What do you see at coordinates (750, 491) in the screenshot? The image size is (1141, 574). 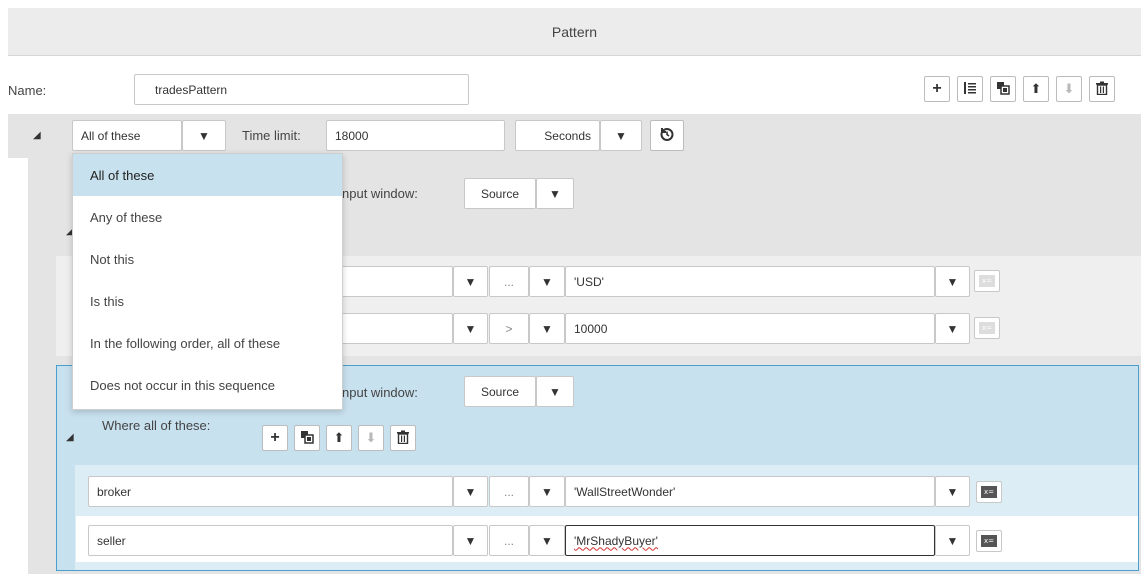 I see `group-2-cond-1-value: 'WallStreetWonder'` at bounding box center [750, 491].